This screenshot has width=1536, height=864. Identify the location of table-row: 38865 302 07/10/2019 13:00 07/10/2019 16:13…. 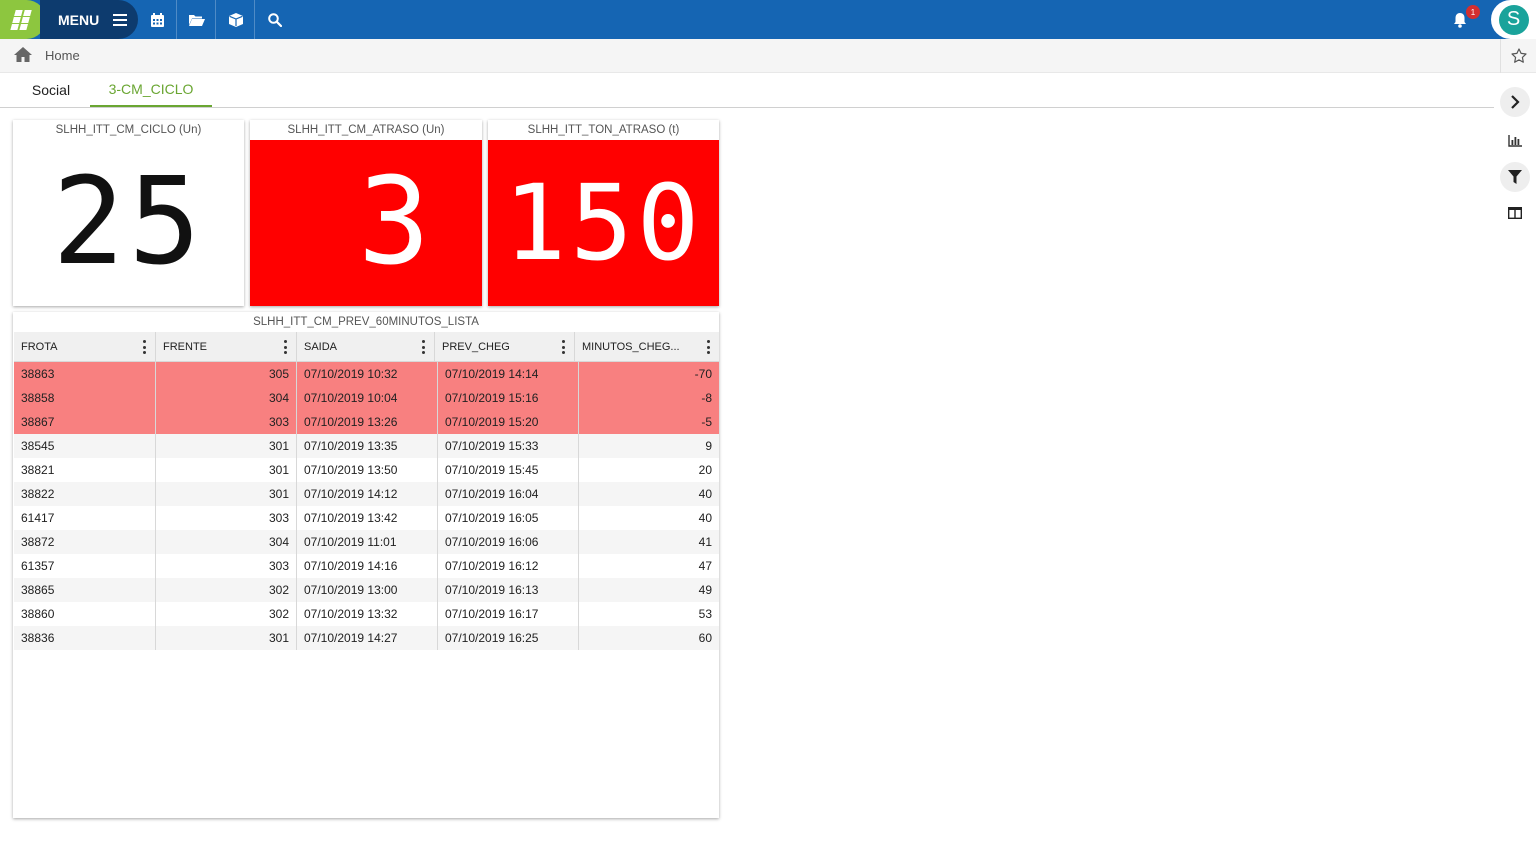
(366, 590).